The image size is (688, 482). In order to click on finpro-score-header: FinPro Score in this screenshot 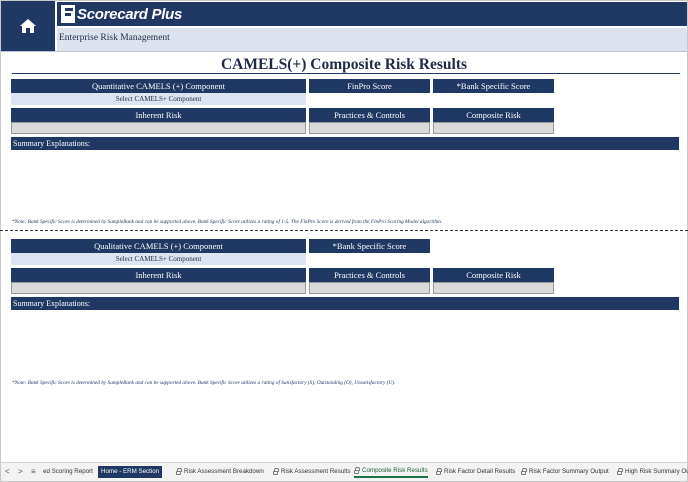, I will do `click(369, 86)`.